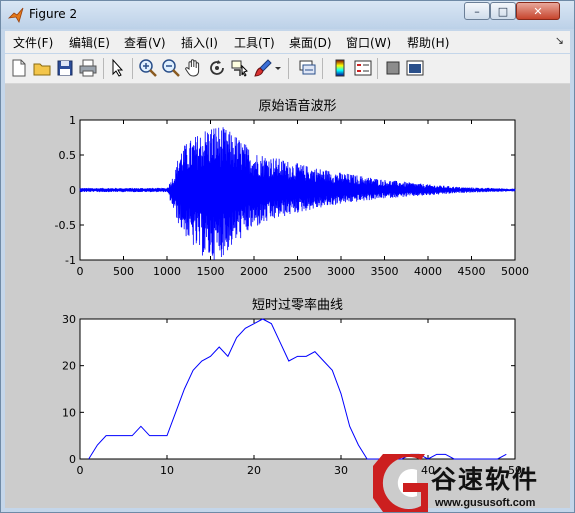 This screenshot has width=575, height=513. What do you see at coordinates (65, 68) in the screenshot?
I see `save-icon` at bounding box center [65, 68].